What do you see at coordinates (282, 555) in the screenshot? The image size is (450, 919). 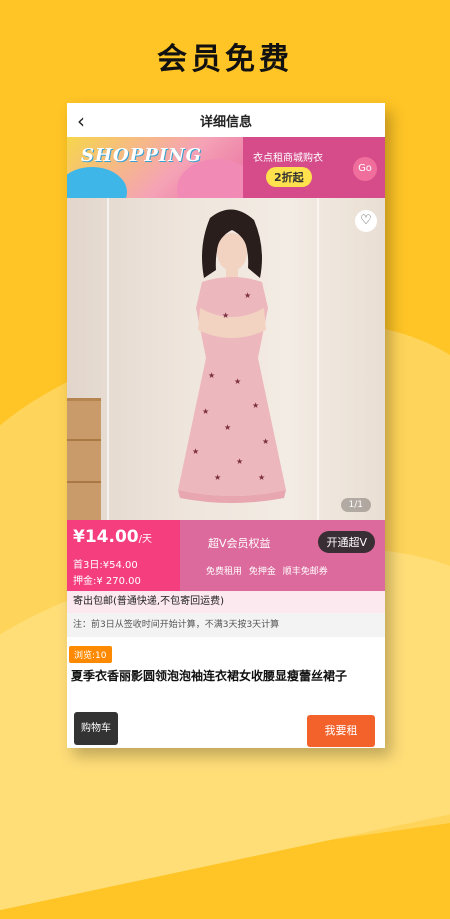 I see `vip-benefits: 超V会员权益 开通超V 免费租用 免押金 顺丰免邮券` at bounding box center [282, 555].